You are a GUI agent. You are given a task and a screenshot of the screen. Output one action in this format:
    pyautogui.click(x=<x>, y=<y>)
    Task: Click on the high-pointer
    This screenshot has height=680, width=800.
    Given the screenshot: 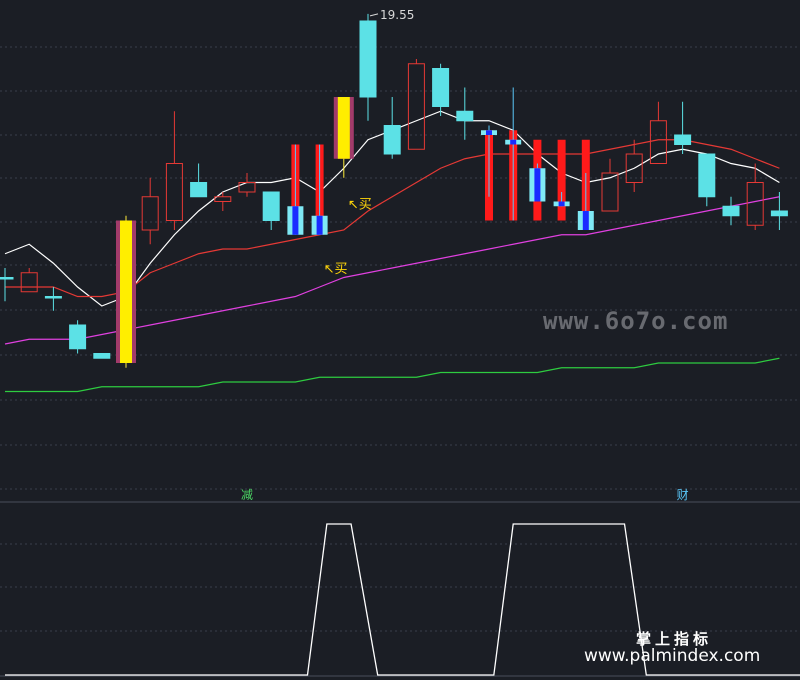 What is the action you would take?
    pyautogui.click(x=374, y=15)
    